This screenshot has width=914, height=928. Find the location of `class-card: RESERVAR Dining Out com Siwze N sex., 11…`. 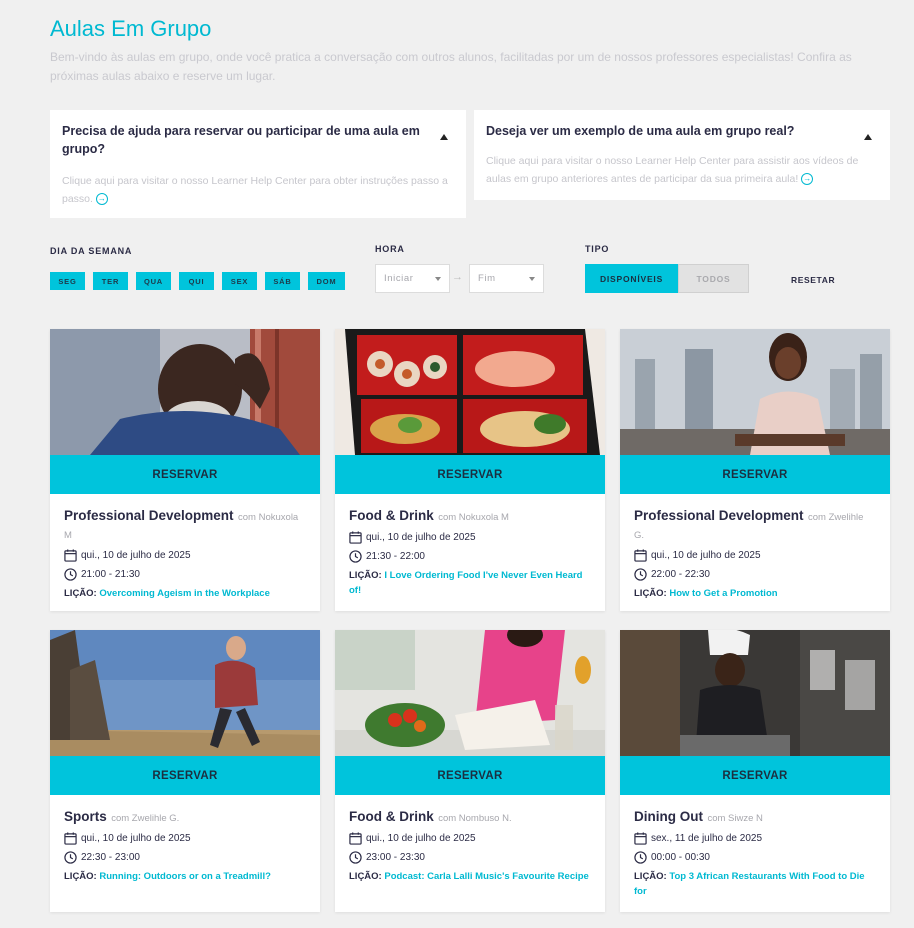

class-card: RESERVAR Dining Out com Siwze N sex., 11… is located at coordinates (755, 771).